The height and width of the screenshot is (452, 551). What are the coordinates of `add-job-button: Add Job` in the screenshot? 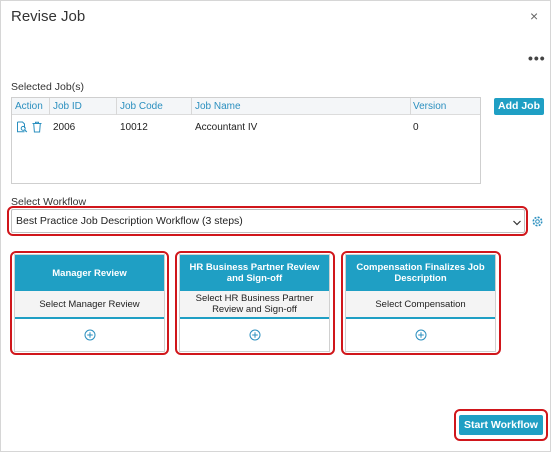 It's located at (519, 106).